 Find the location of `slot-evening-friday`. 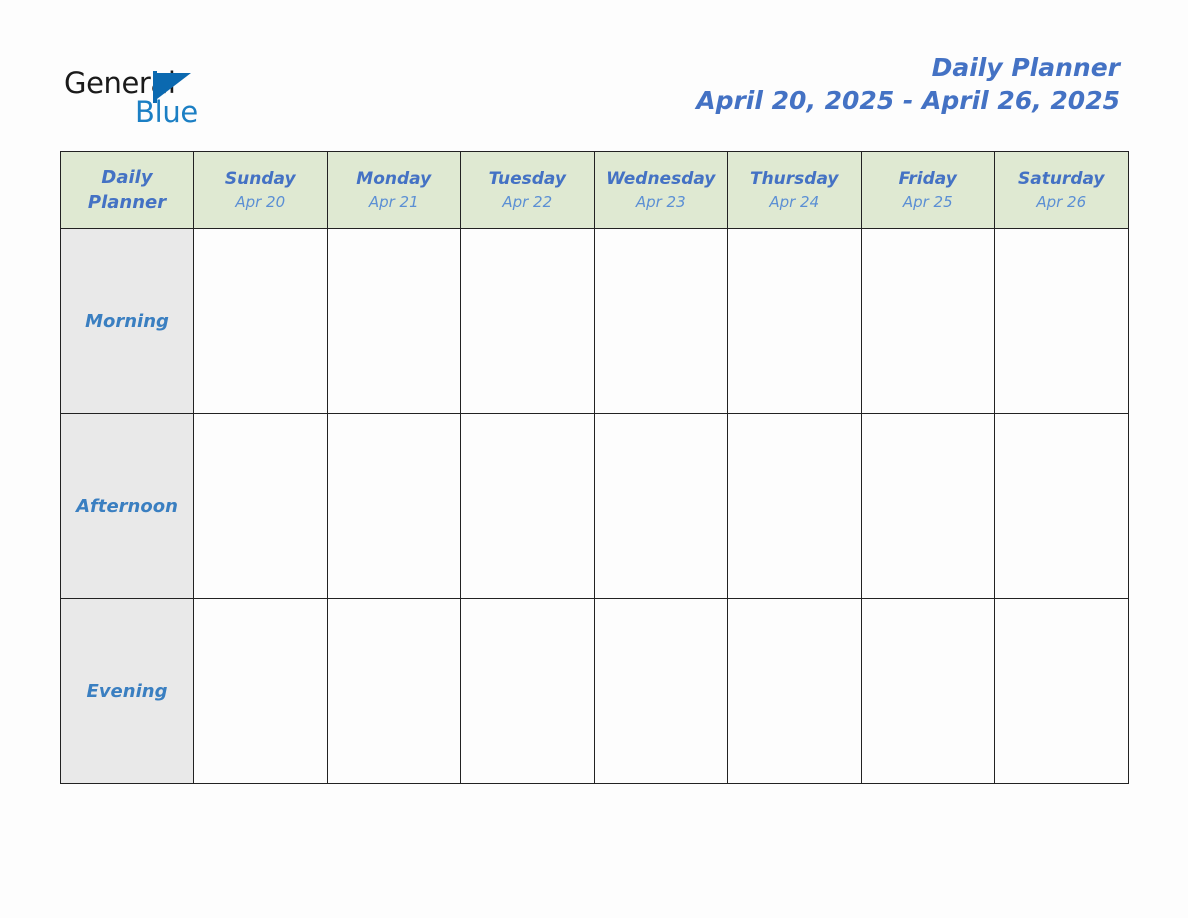

slot-evening-friday is located at coordinates (927, 691).